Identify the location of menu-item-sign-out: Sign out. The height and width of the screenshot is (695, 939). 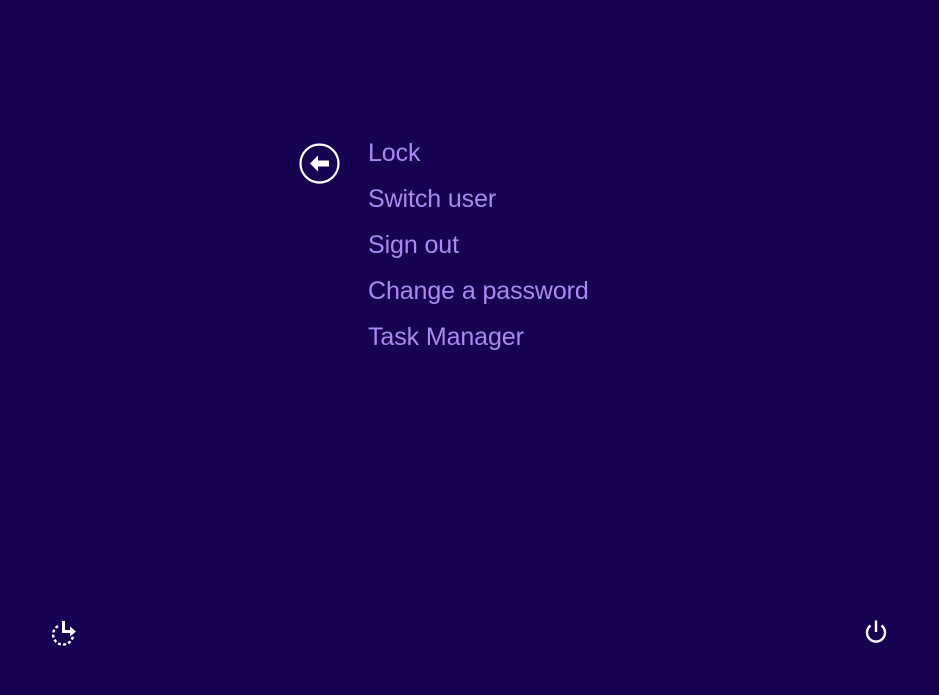
(478, 249).